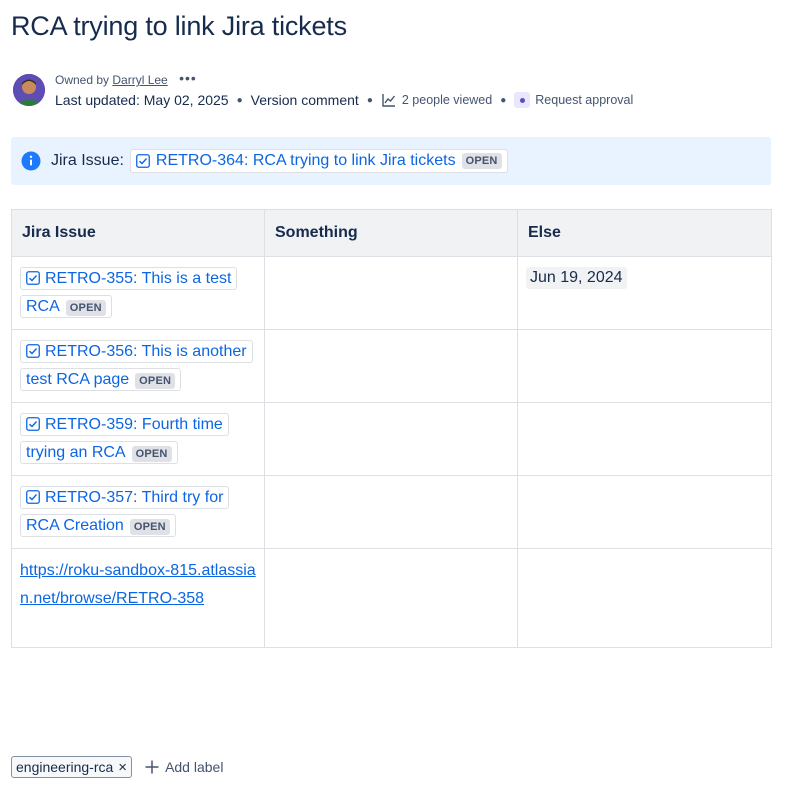  Describe the element at coordinates (65, 767) in the screenshot. I see `label-text: engineering-rca` at that location.